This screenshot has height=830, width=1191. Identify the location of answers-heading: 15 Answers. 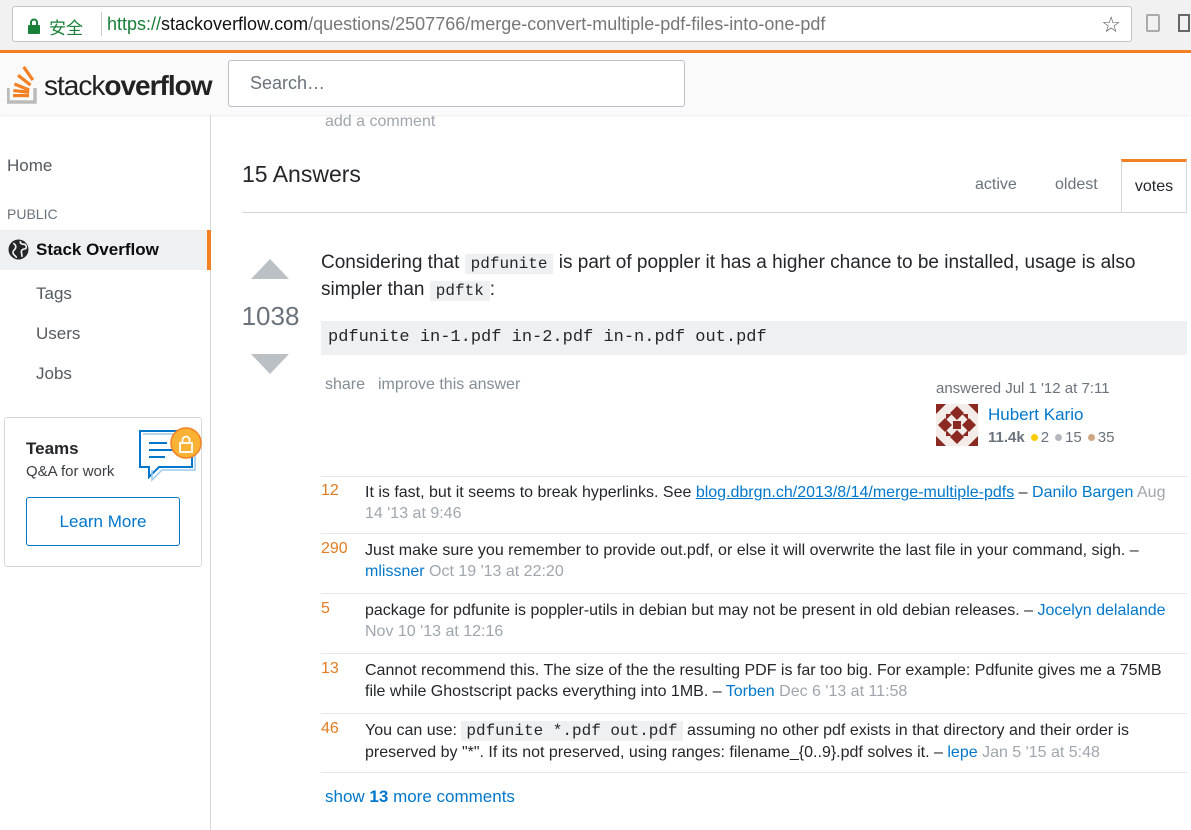
(301, 174).